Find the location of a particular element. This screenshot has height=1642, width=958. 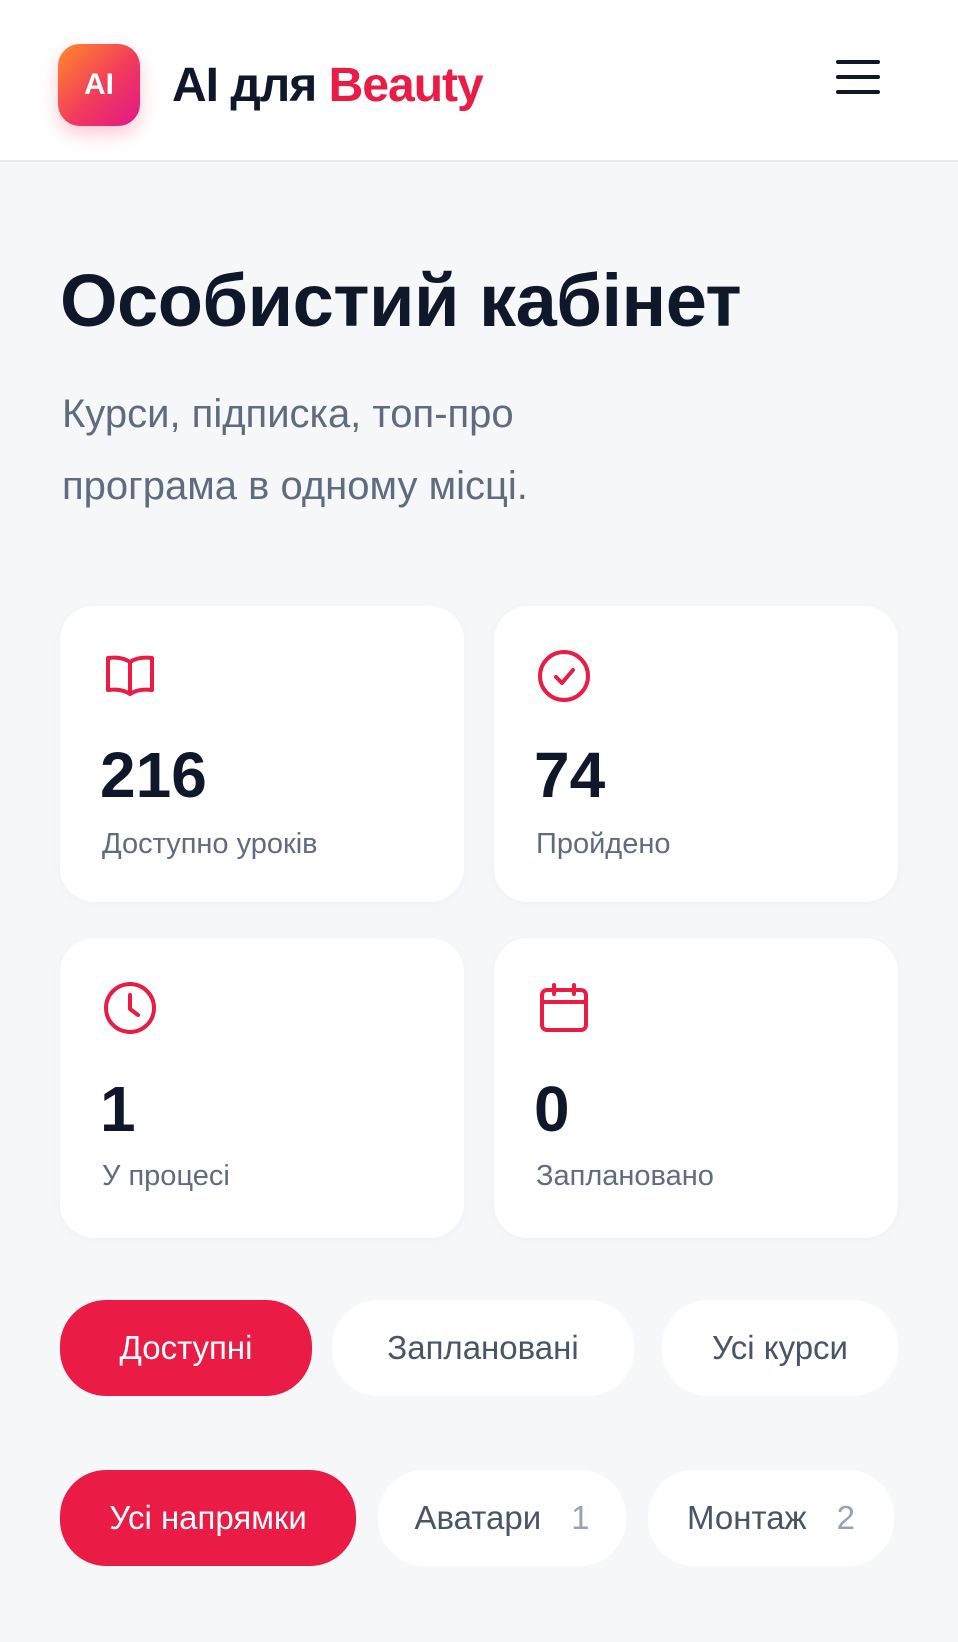

tab-all-courses: Усі курси is located at coordinates (780, 1348).